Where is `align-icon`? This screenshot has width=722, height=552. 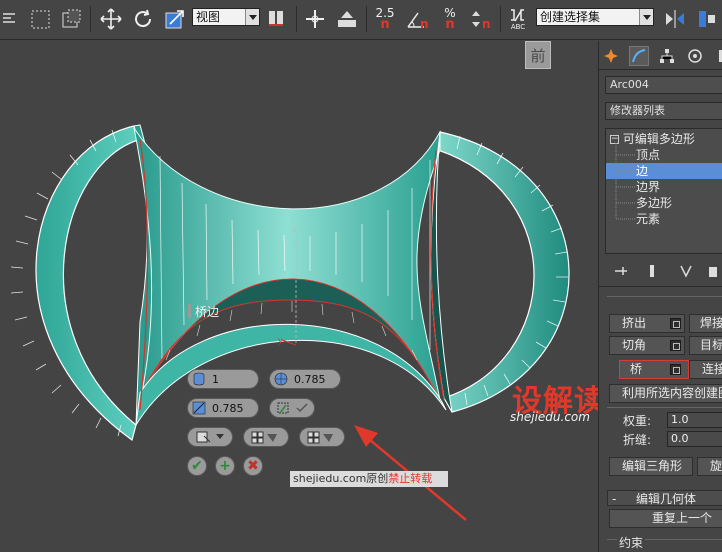 align-icon is located at coordinates (707, 19).